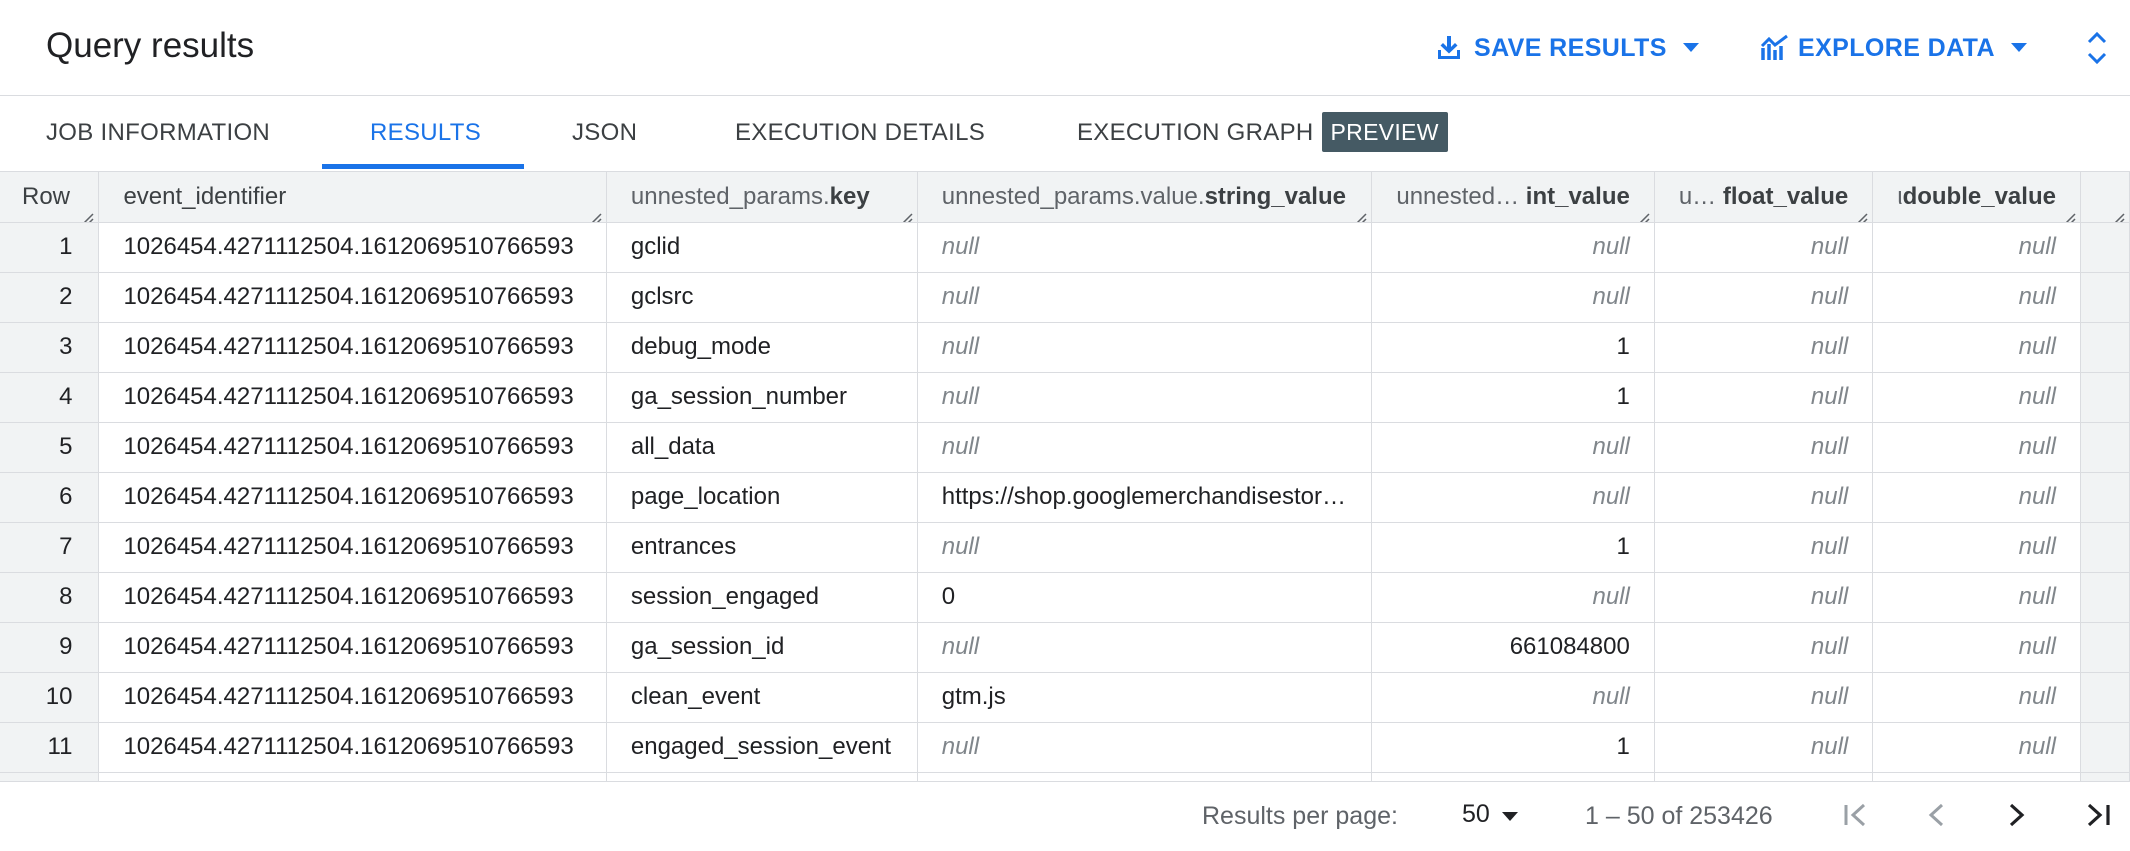 The width and height of the screenshot is (2130, 851). I want to click on cell-key: ga_session_number, so click(762, 397).